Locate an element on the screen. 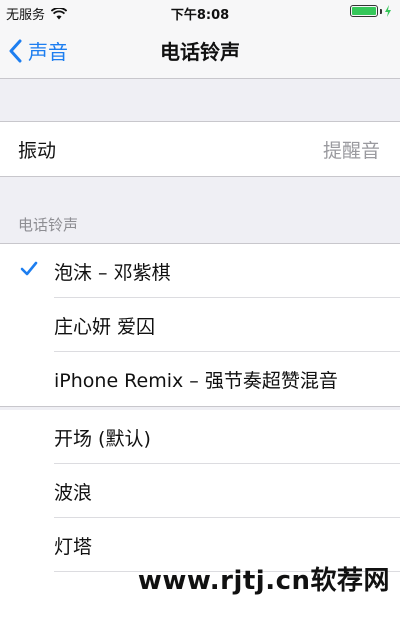  ringtone-label: 开场 (默认) is located at coordinates (102, 439).